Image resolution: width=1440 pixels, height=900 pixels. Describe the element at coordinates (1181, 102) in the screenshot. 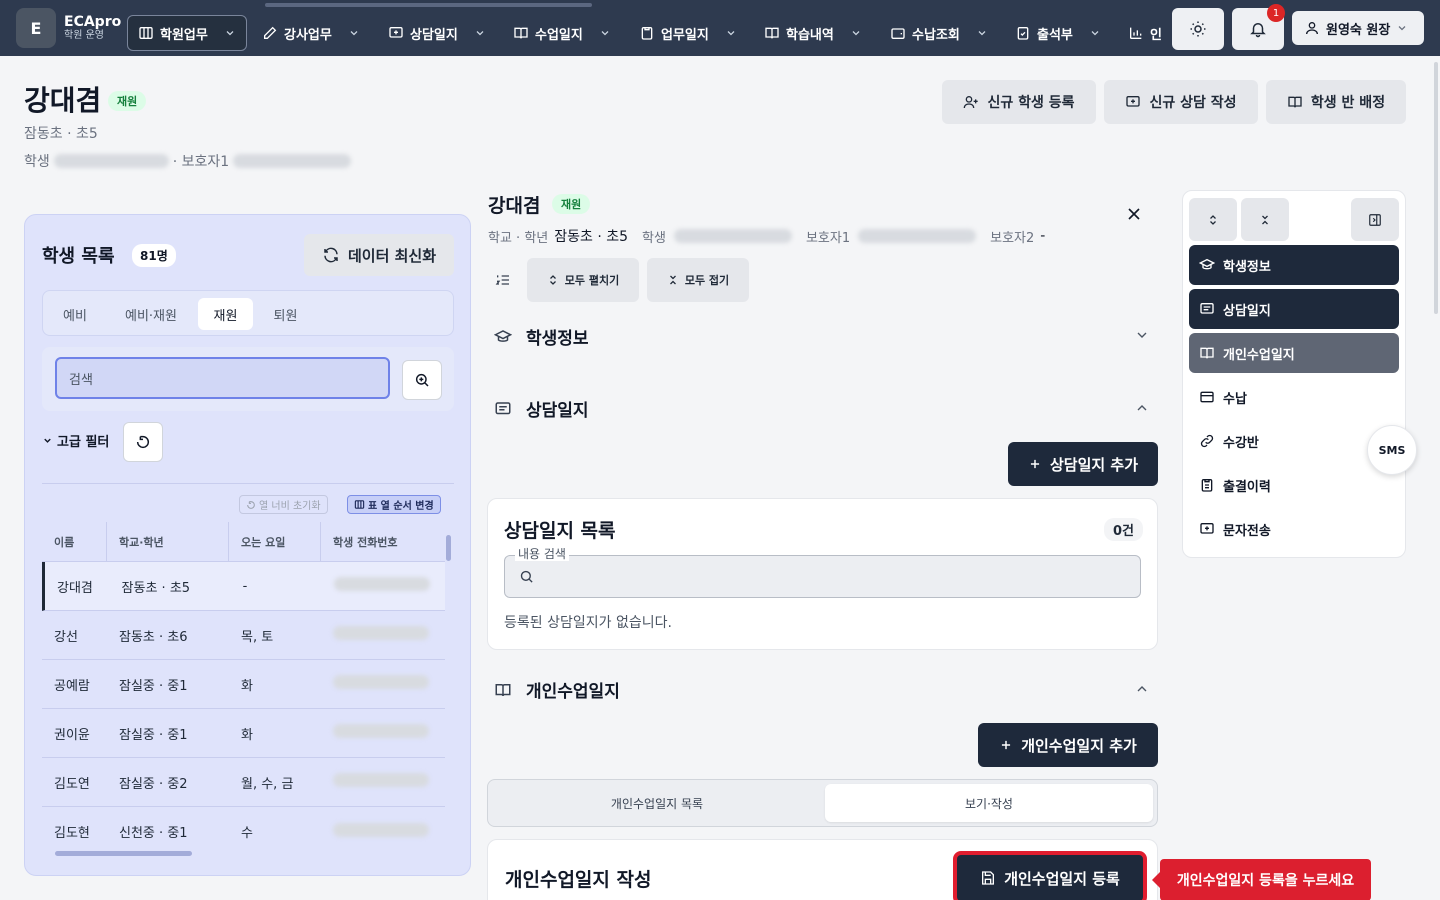

I see `new-consult-button: 신규 상담 작성` at that location.